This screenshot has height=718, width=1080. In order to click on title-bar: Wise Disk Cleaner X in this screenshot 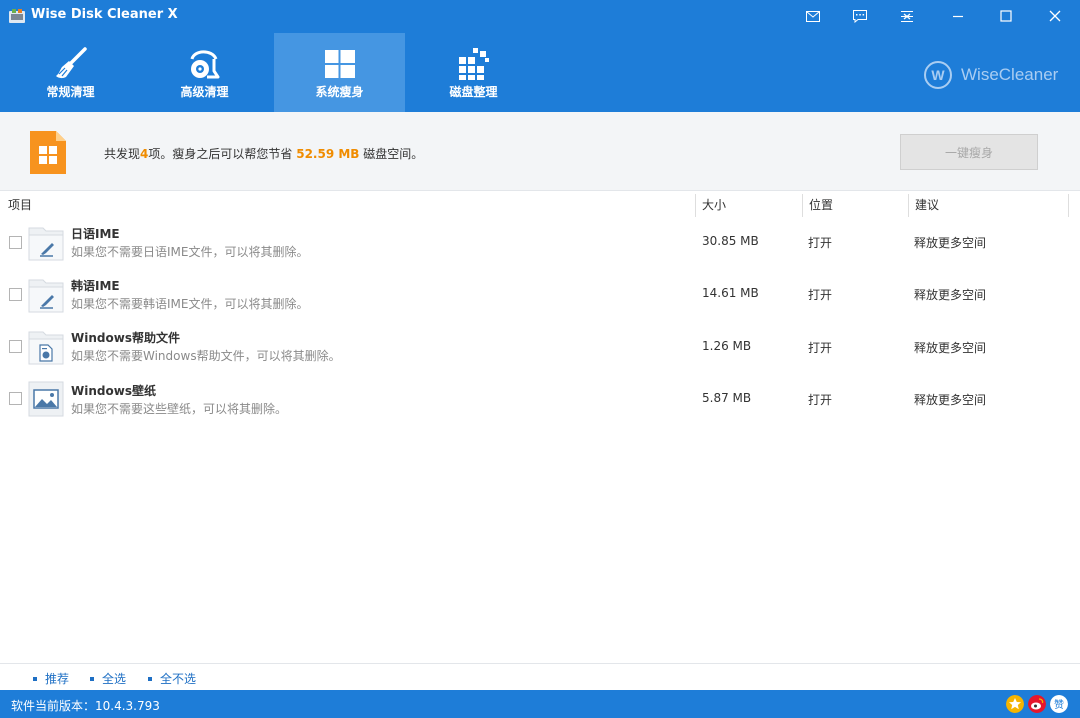, I will do `click(540, 16)`.